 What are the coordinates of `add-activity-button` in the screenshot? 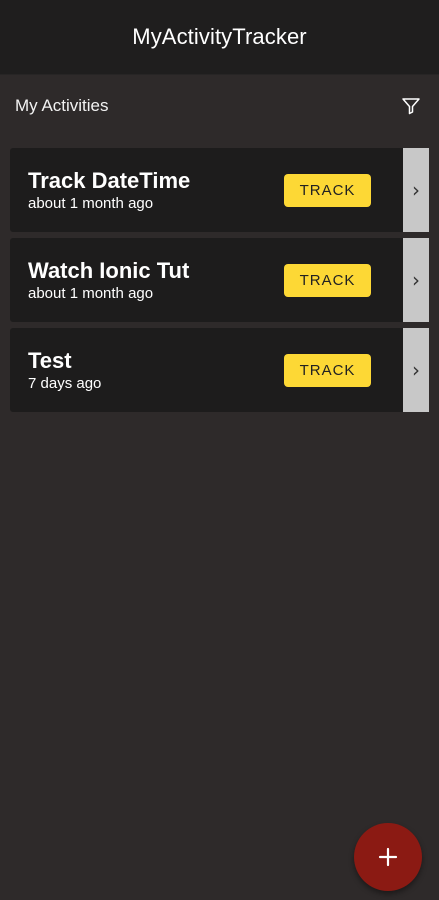 It's located at (388, 857).